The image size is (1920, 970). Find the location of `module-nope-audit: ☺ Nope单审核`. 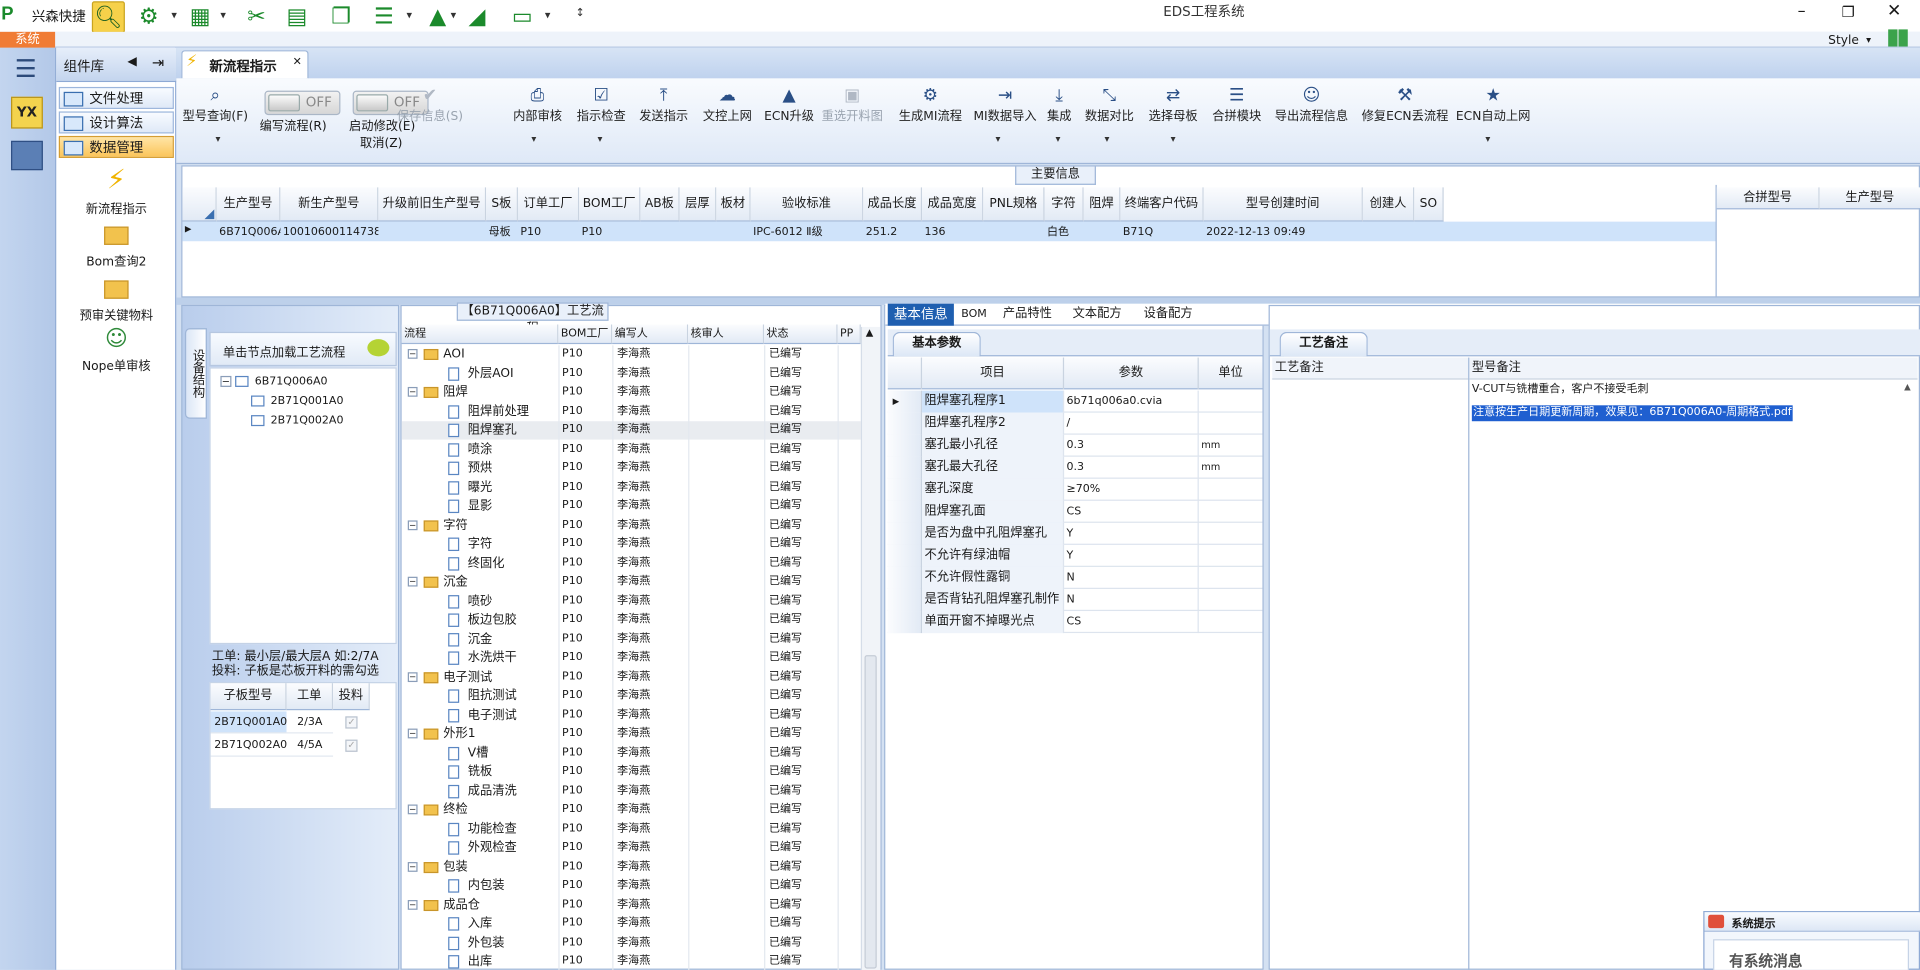

module-nope-audit: ☺ Nope单审核 is located at coordinates (116, 350).